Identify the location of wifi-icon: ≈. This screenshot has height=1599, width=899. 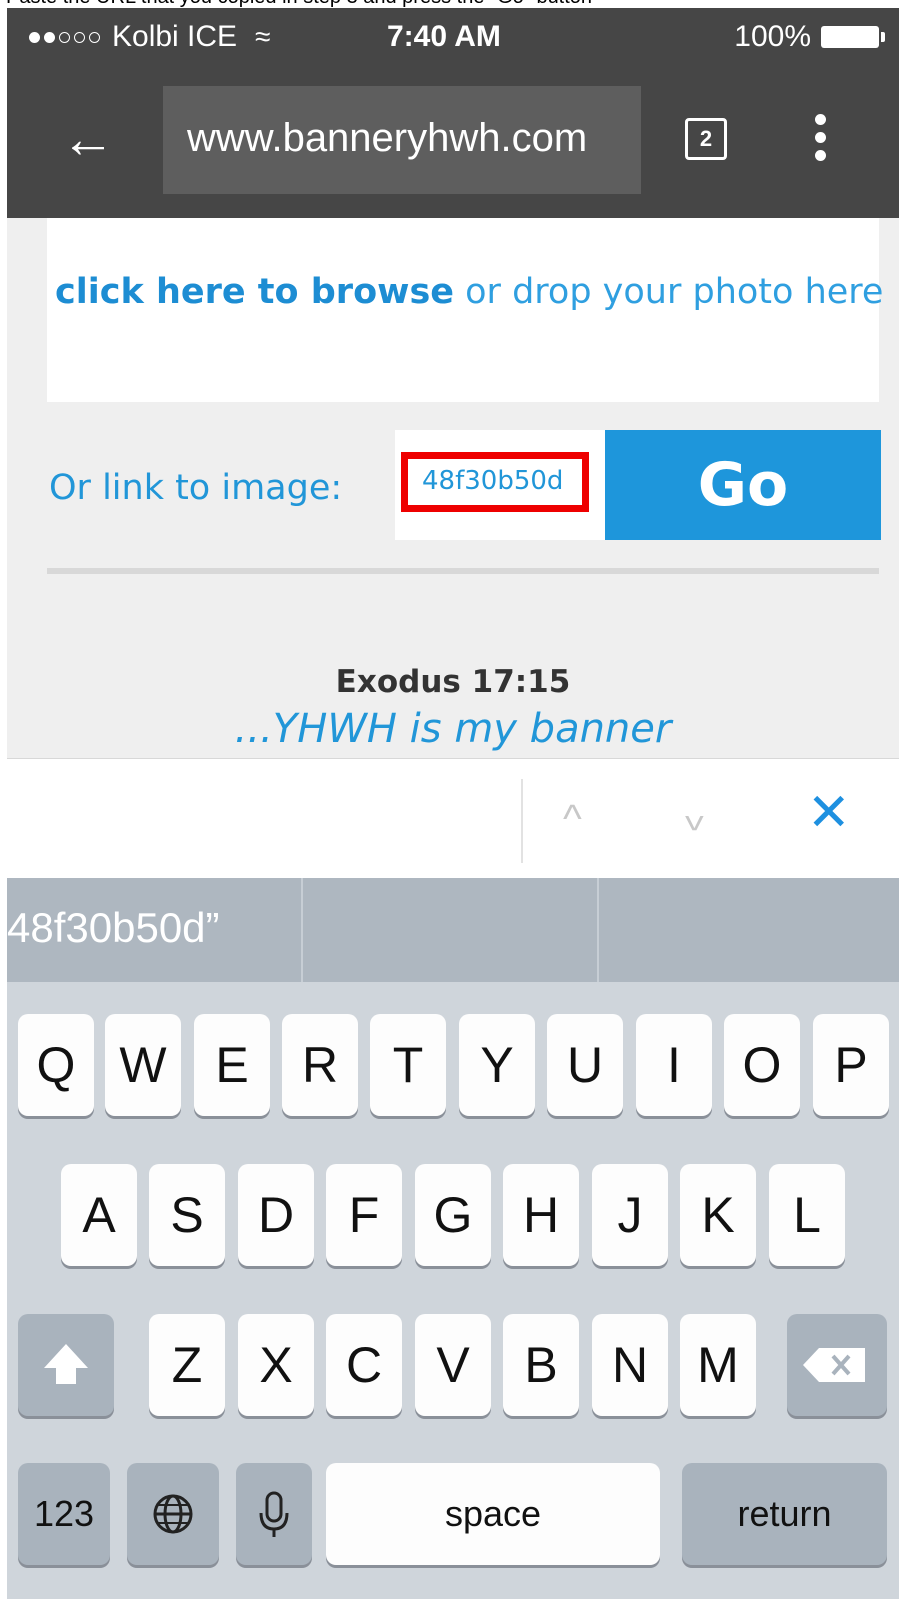
(263, 36).